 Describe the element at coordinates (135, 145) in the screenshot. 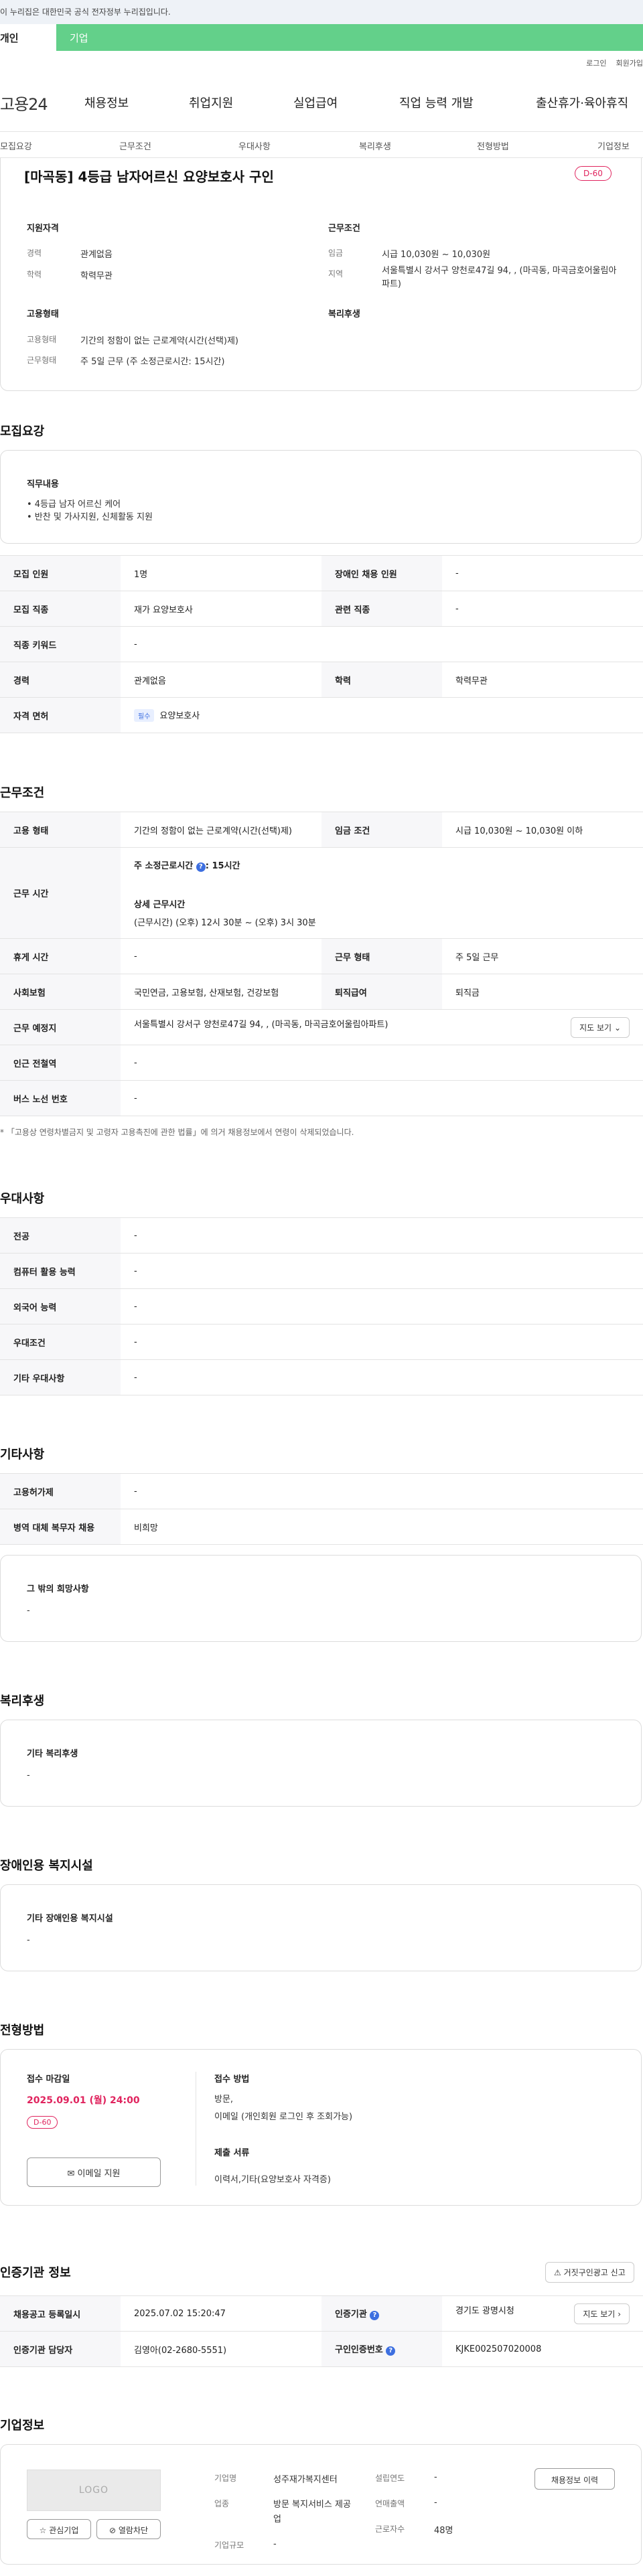

I see `section-nav-conditions: 근무조건` at that location.